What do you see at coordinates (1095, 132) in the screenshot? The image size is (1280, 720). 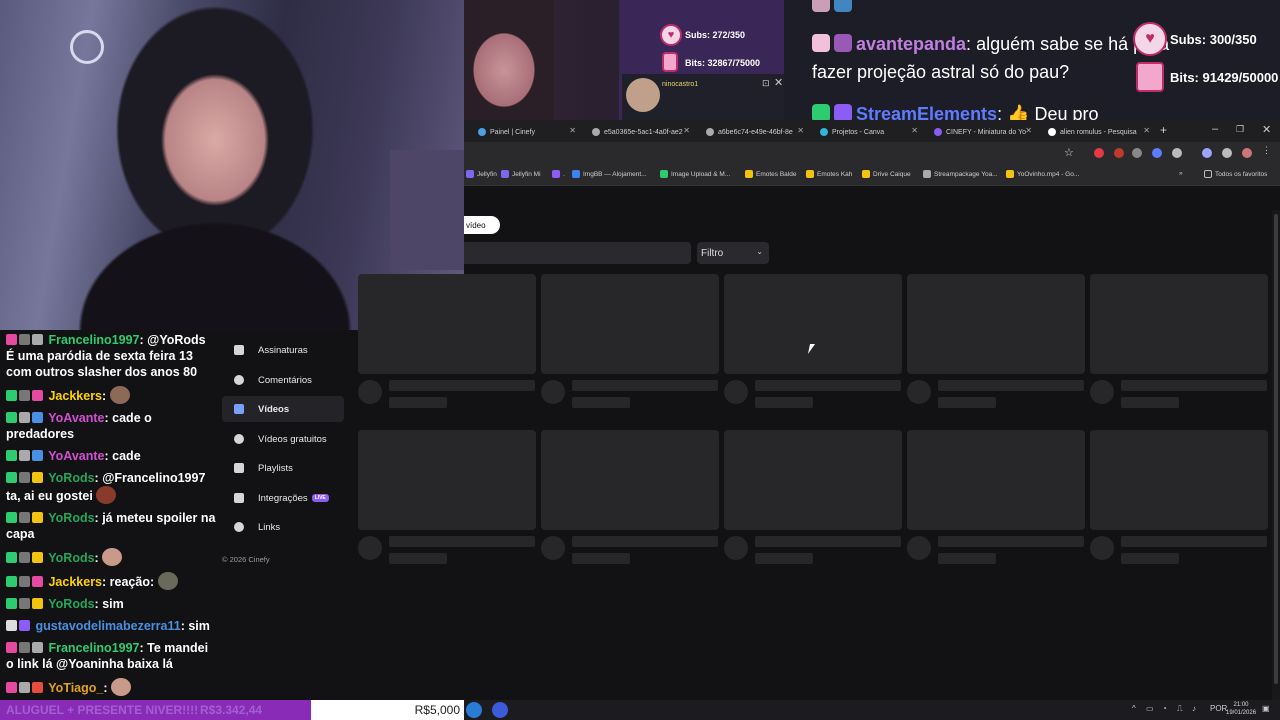 I see `tab-alien-search: alien romulus - Pesquisa ✕` at bounding box center [1095, 132].